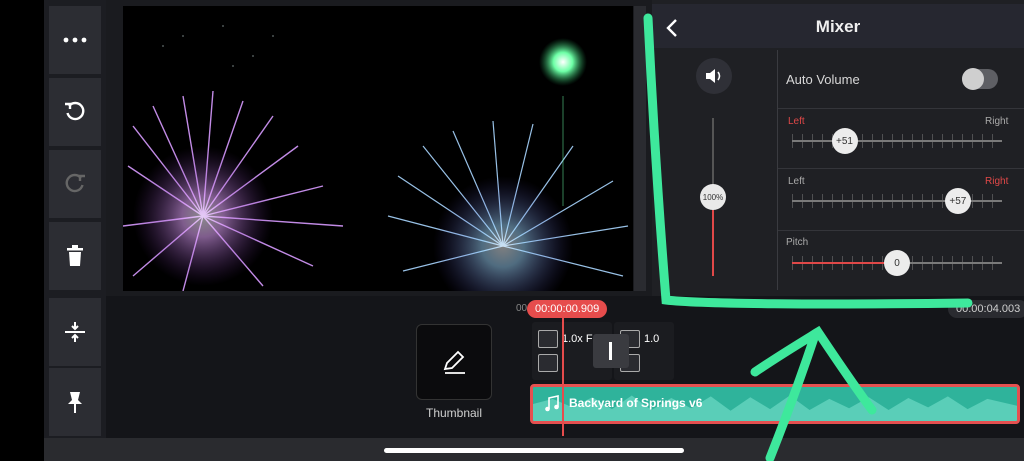 Image resolution: width=1024 pixels, height=461 pixels. I want to click on pan-left-slider: +51, so click(897, 141).